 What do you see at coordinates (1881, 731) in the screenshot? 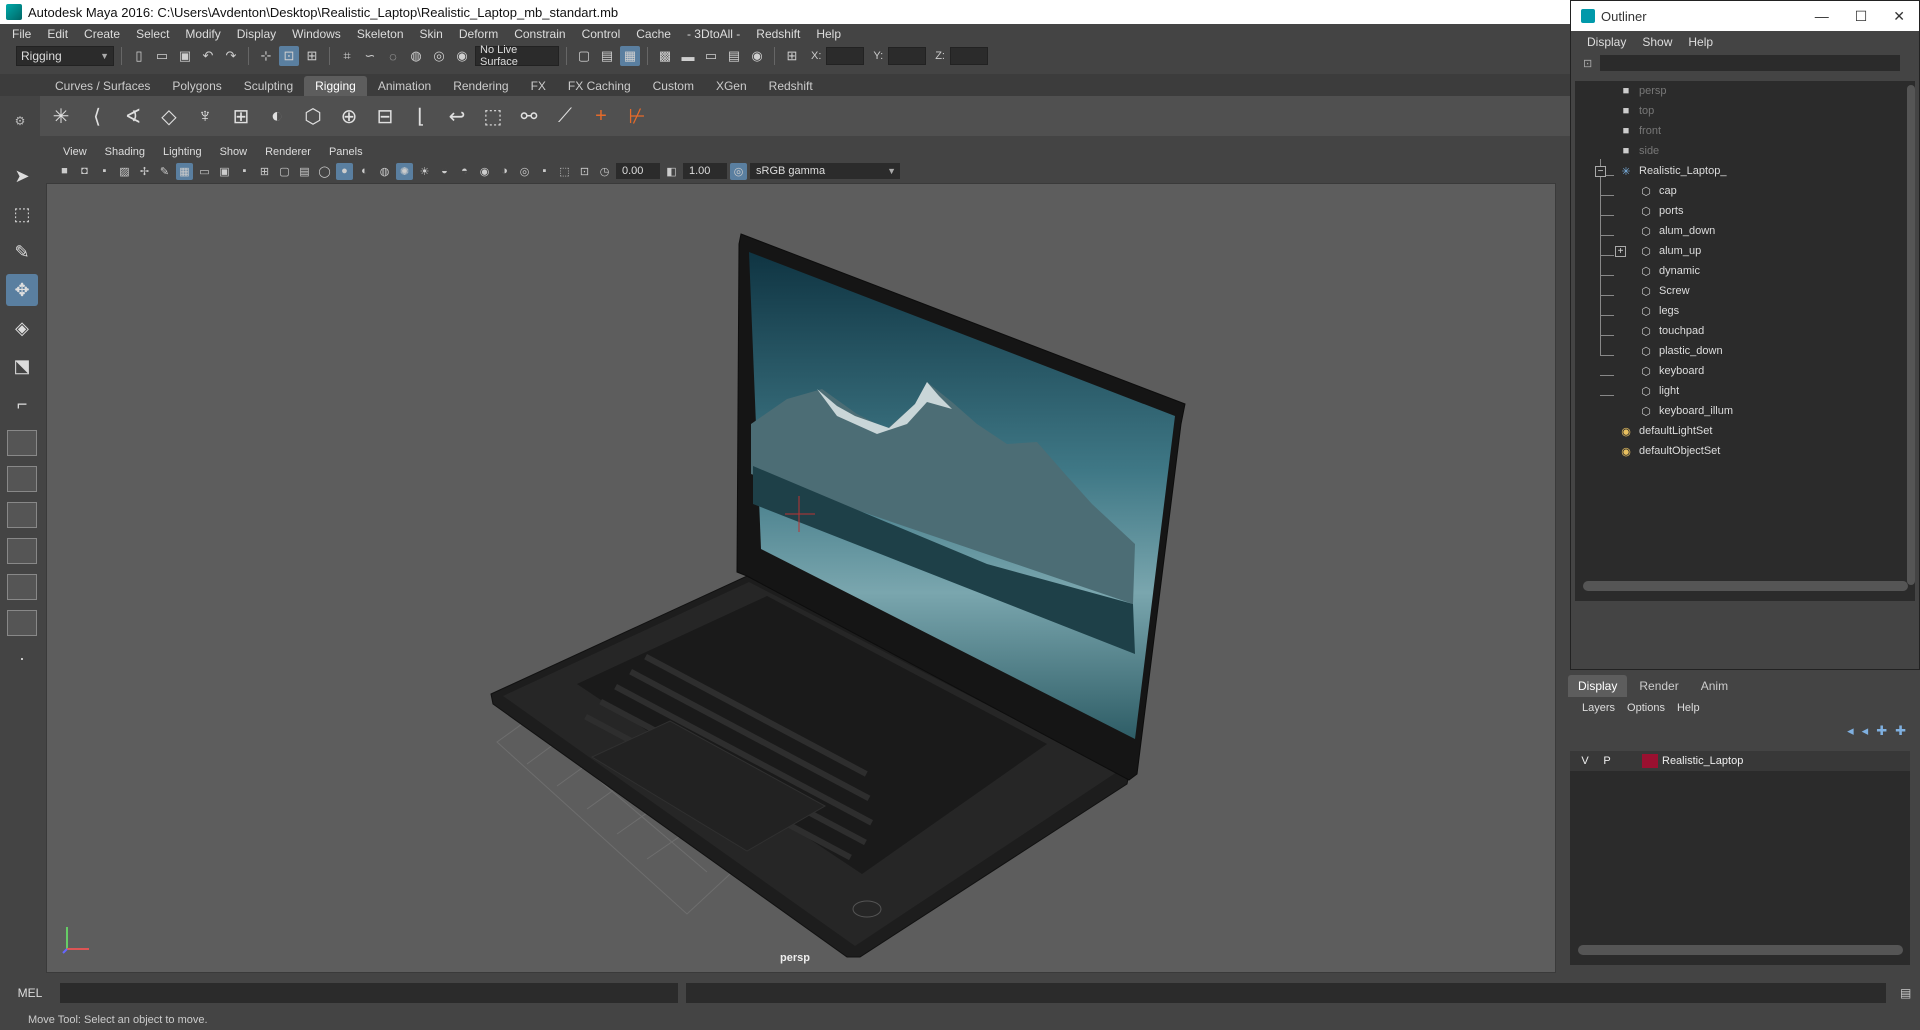
I see `new-empty-layer-icon: ✚` at bounding box center [1881, 731].